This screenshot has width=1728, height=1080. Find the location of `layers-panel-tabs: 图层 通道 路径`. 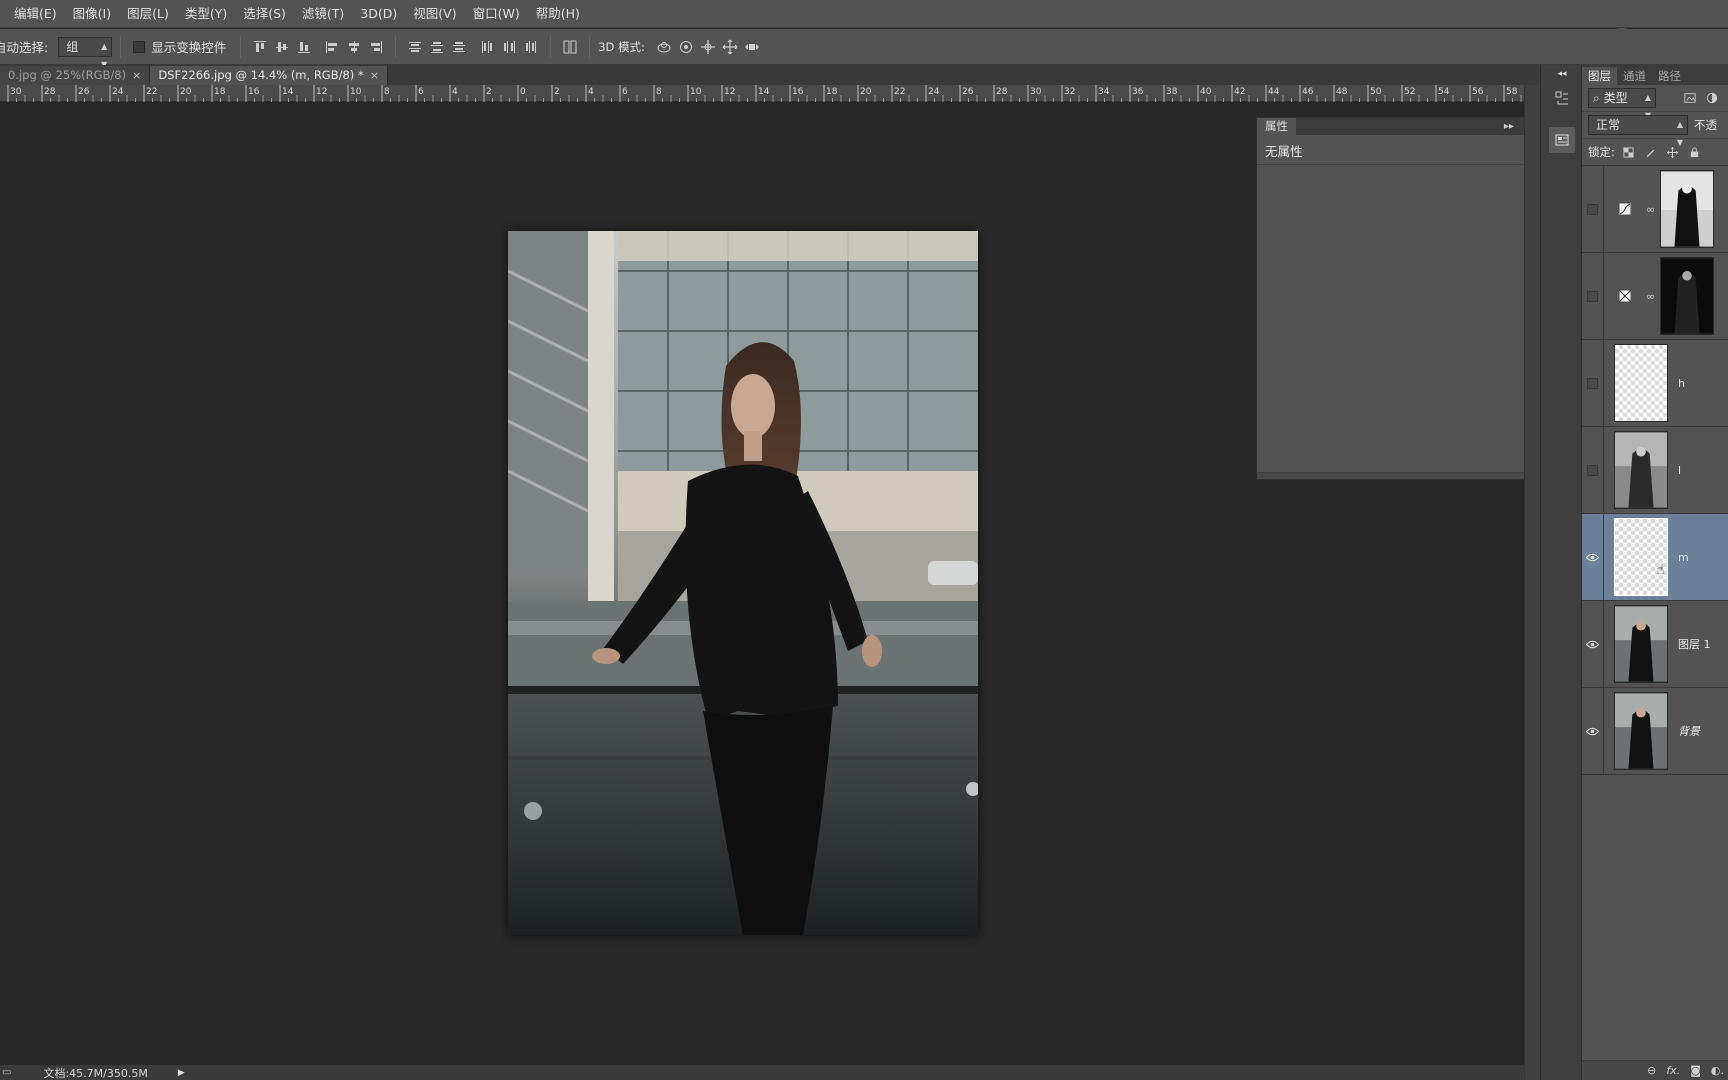

layers-panel-tabs: 图层 通道 路径 is located at coordinates (1655, 75).